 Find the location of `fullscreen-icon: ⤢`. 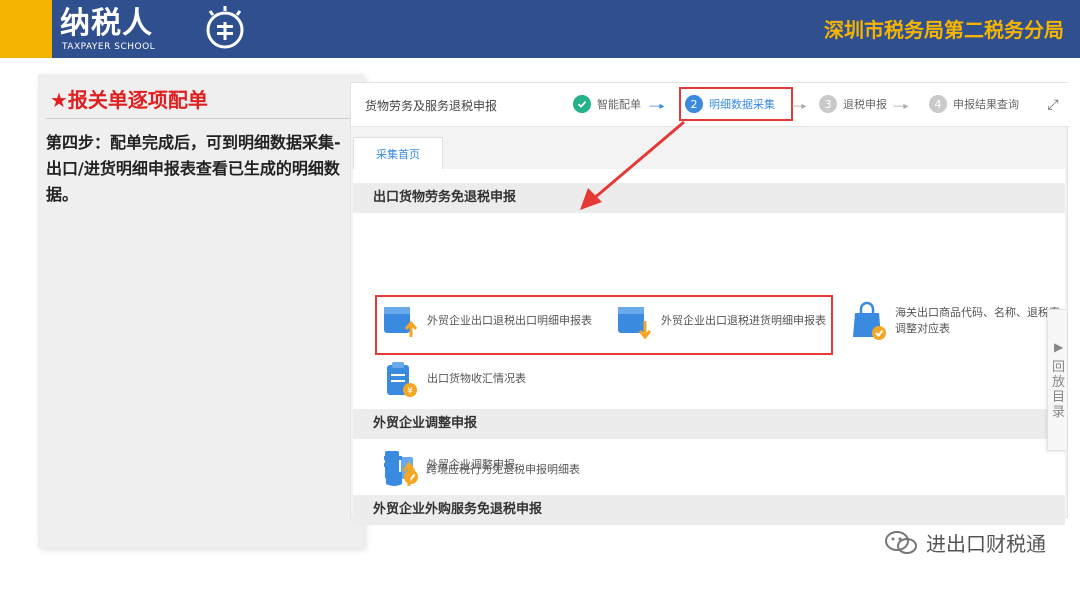

fullscreen-icon: ⤢ is located at coordinates (1053, 105).